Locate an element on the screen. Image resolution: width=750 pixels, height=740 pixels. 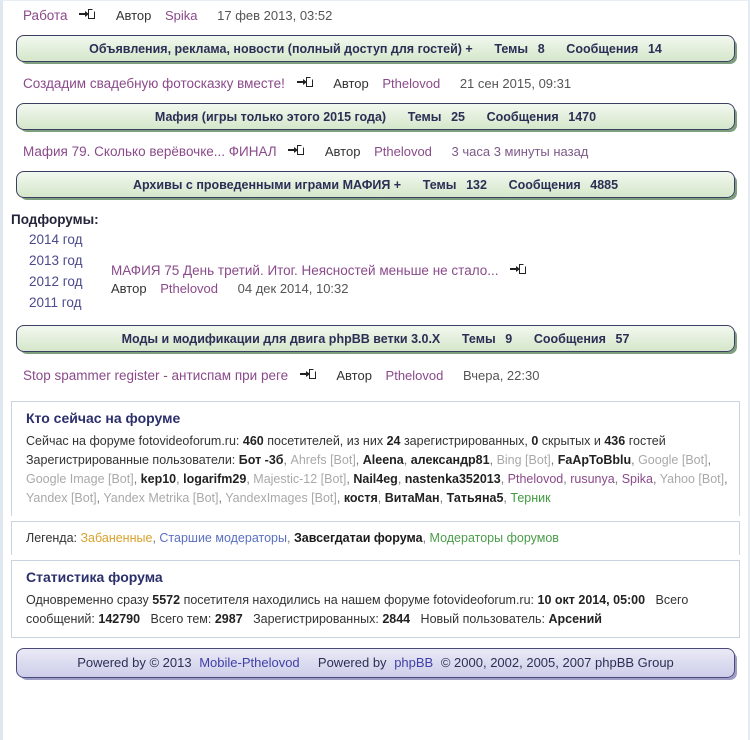
online-user-link: Google Image [Bot] is located at coordinates (80, 479).